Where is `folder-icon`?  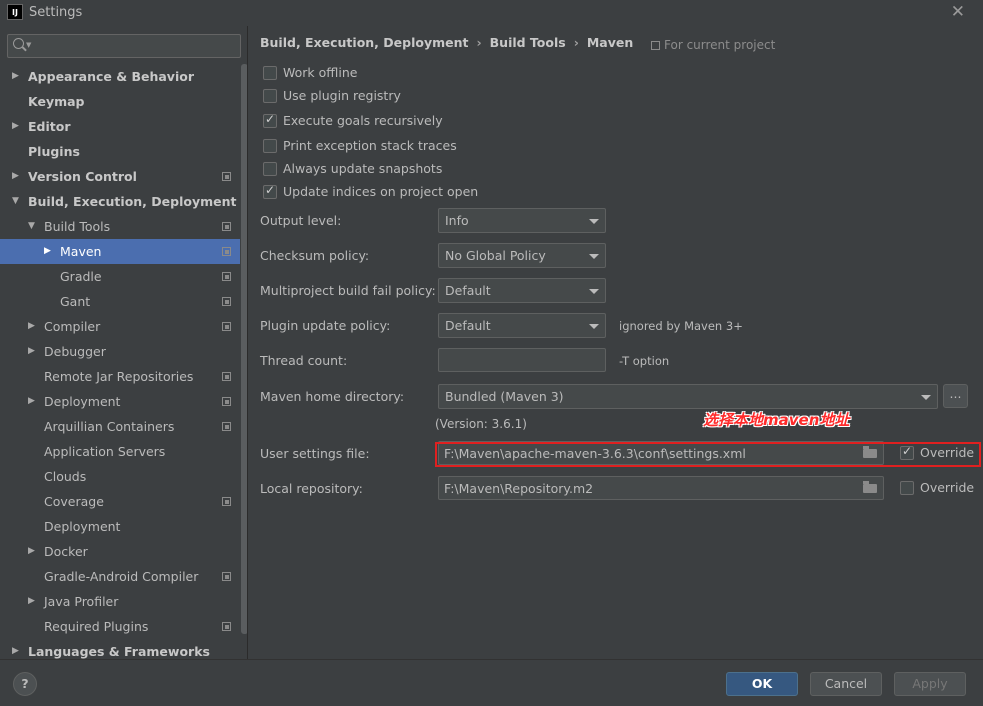 folder-icon is located at coordinates (870, 487).